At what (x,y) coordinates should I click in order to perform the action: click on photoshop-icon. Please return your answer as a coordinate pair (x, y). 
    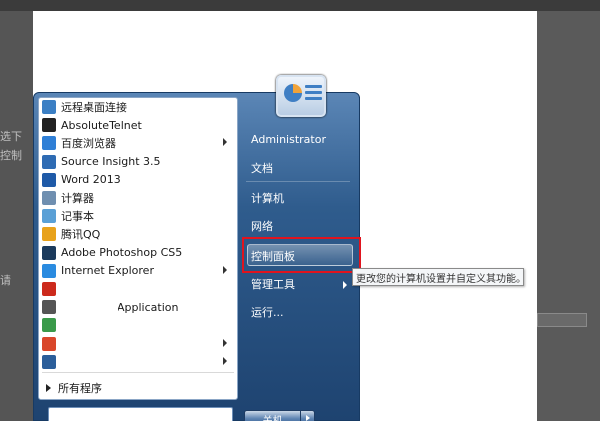
    Looking at the image, I should click on (49, 252).